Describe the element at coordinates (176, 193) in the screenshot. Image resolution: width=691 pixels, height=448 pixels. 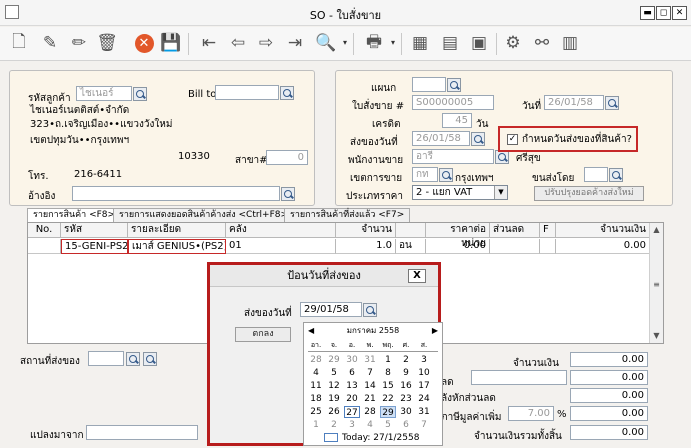
I see `reference-input` at that location.